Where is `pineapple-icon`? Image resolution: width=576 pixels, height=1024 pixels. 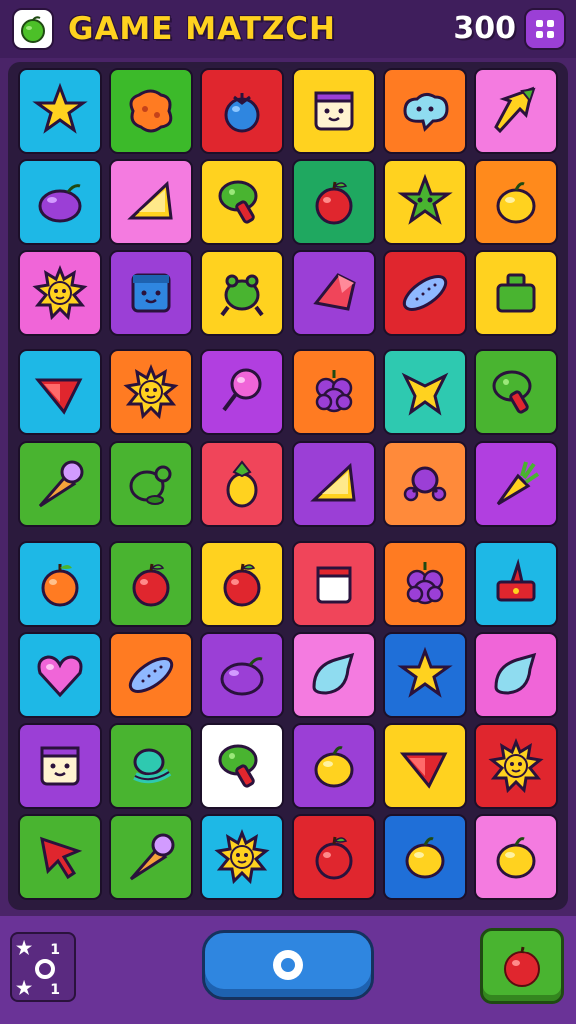
pineapple-icon is located at coordinates (242, 484).